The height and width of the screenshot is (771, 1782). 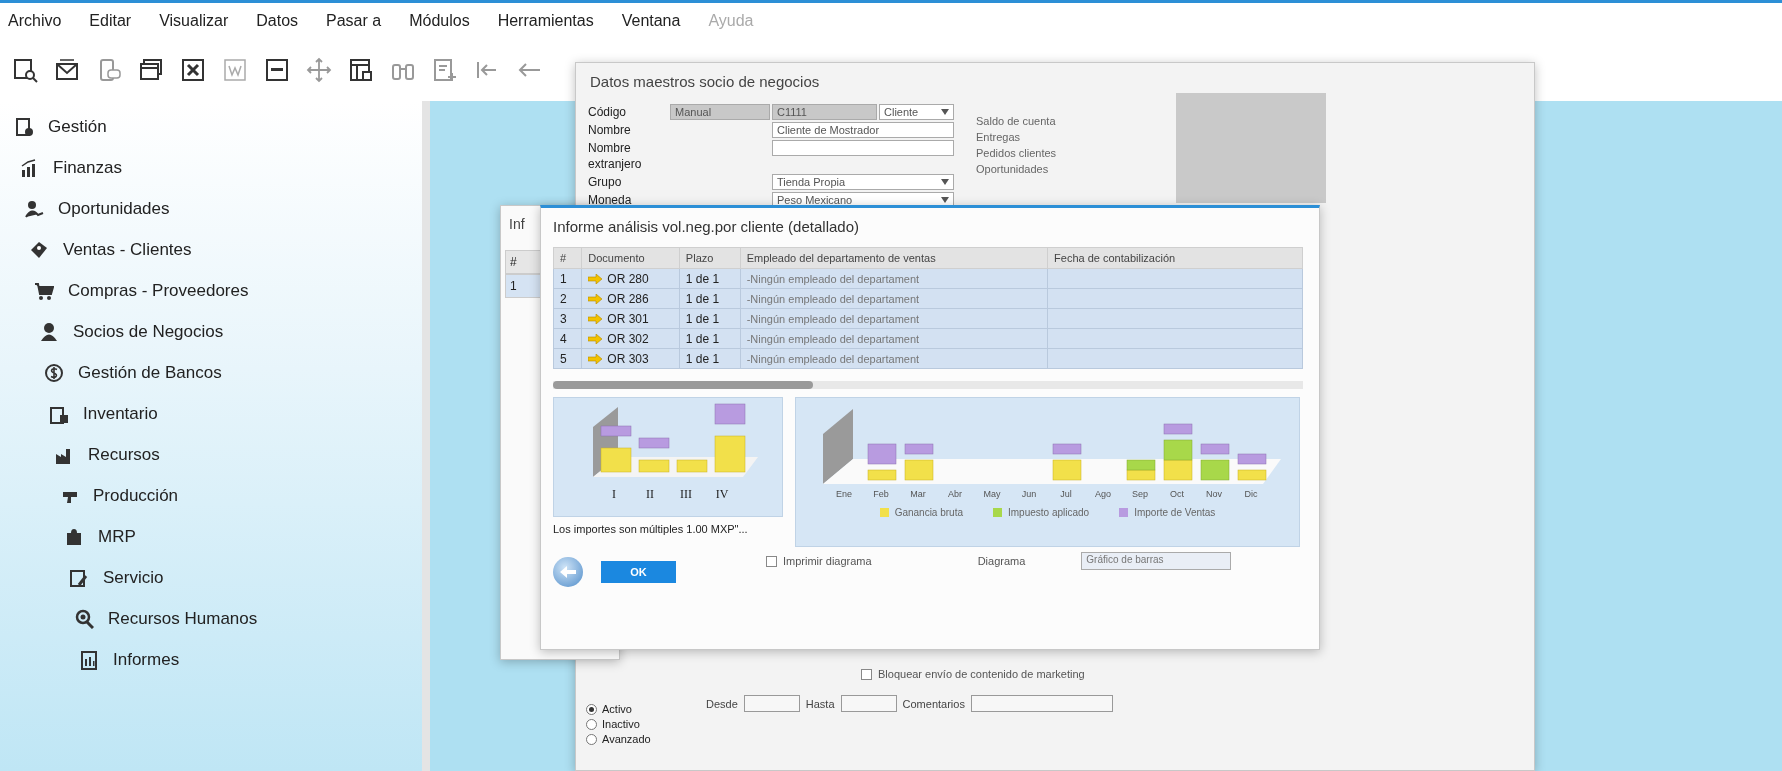 I want to click on legend-label: Ganancia bruta, so click(x=928, y=512).